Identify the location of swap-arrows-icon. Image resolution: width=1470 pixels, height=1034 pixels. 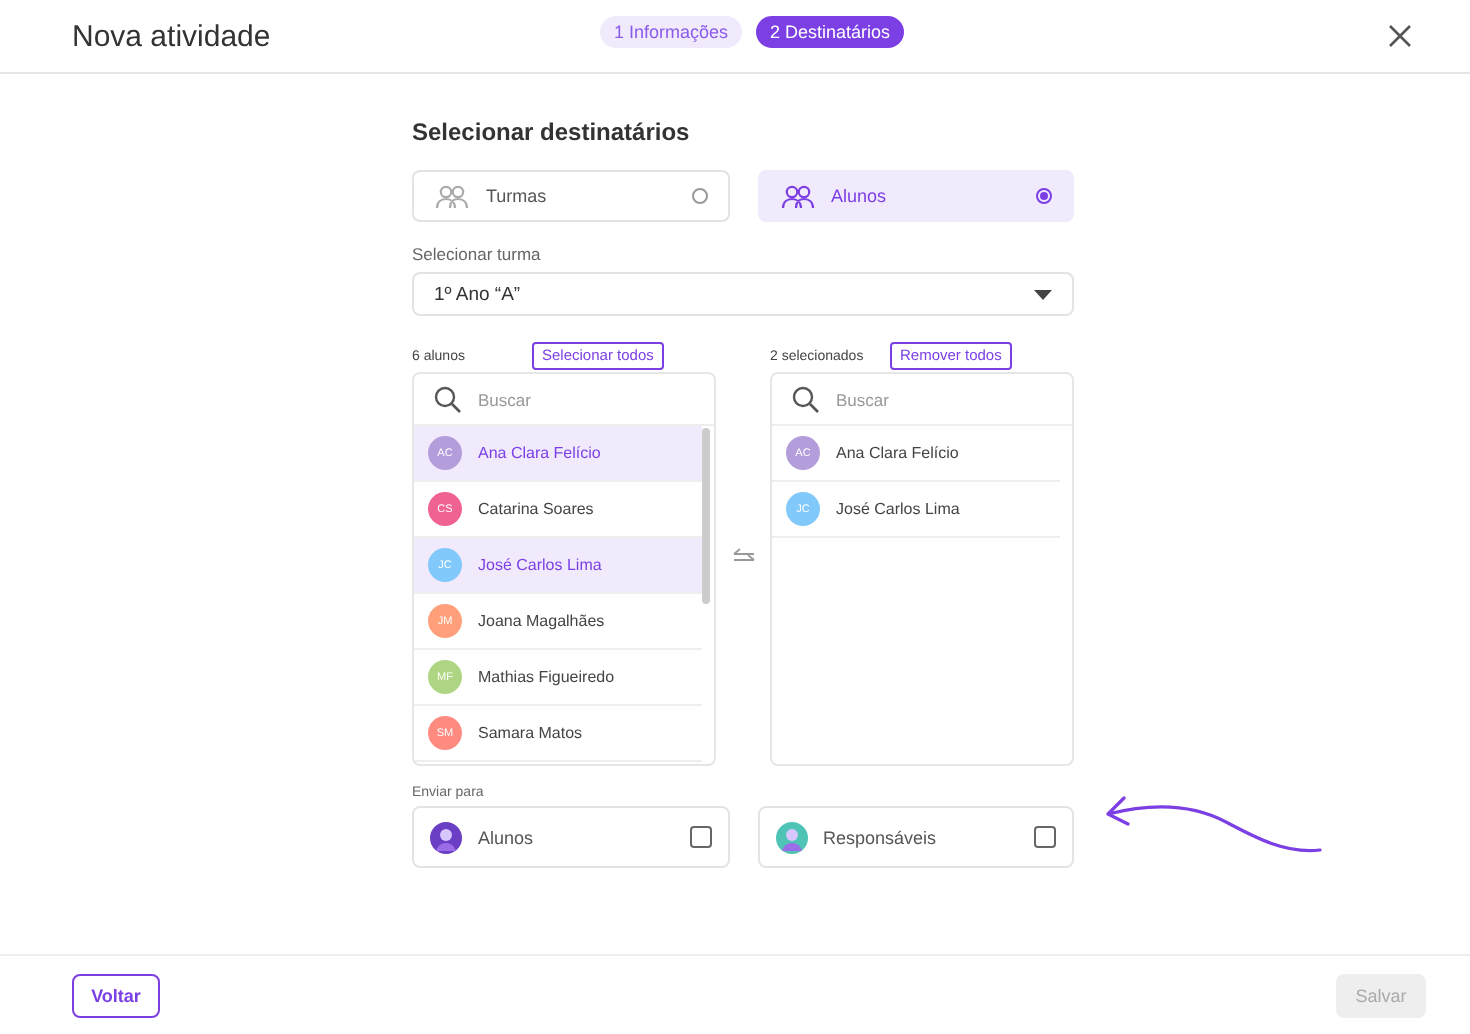
(743, 554).